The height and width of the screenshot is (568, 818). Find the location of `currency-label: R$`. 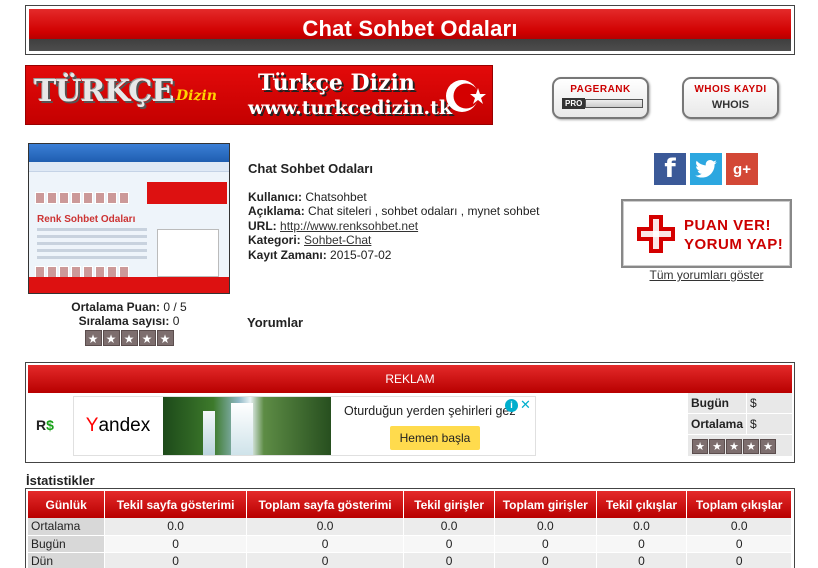

currency-label: R$ is located at coordinates (45, 425).